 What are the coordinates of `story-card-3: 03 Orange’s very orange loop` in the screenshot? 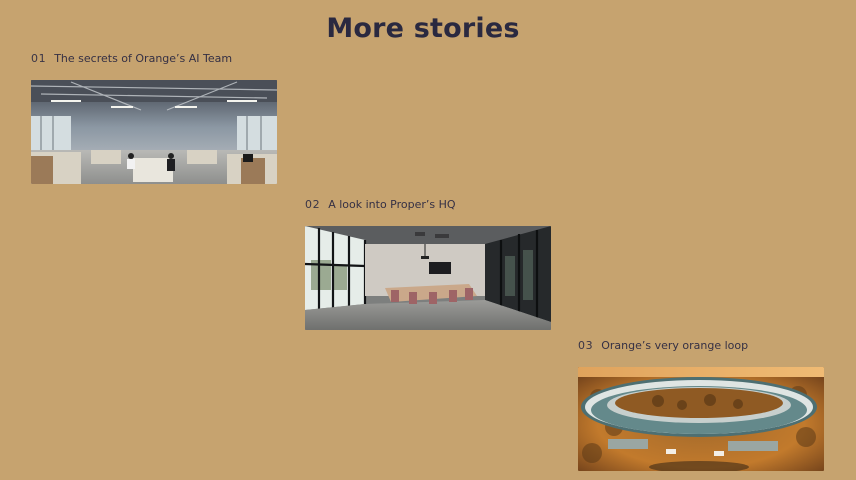 It's located at (701, 405).